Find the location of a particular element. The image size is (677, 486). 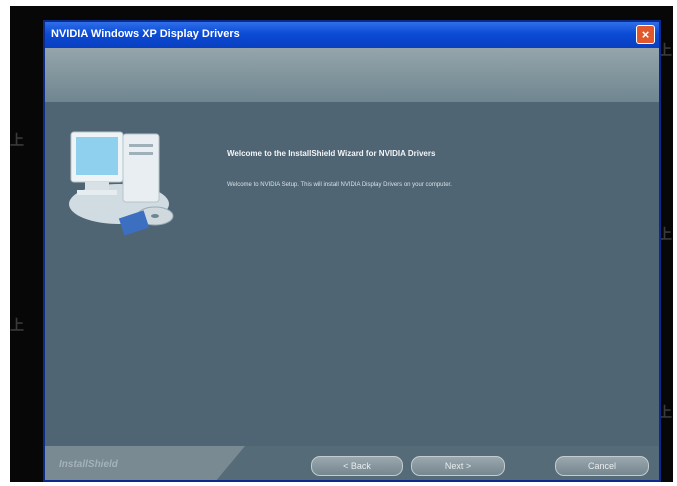

window-title: NVIDIA Windows XP Display Drivers is located at coordinates (145, 34).